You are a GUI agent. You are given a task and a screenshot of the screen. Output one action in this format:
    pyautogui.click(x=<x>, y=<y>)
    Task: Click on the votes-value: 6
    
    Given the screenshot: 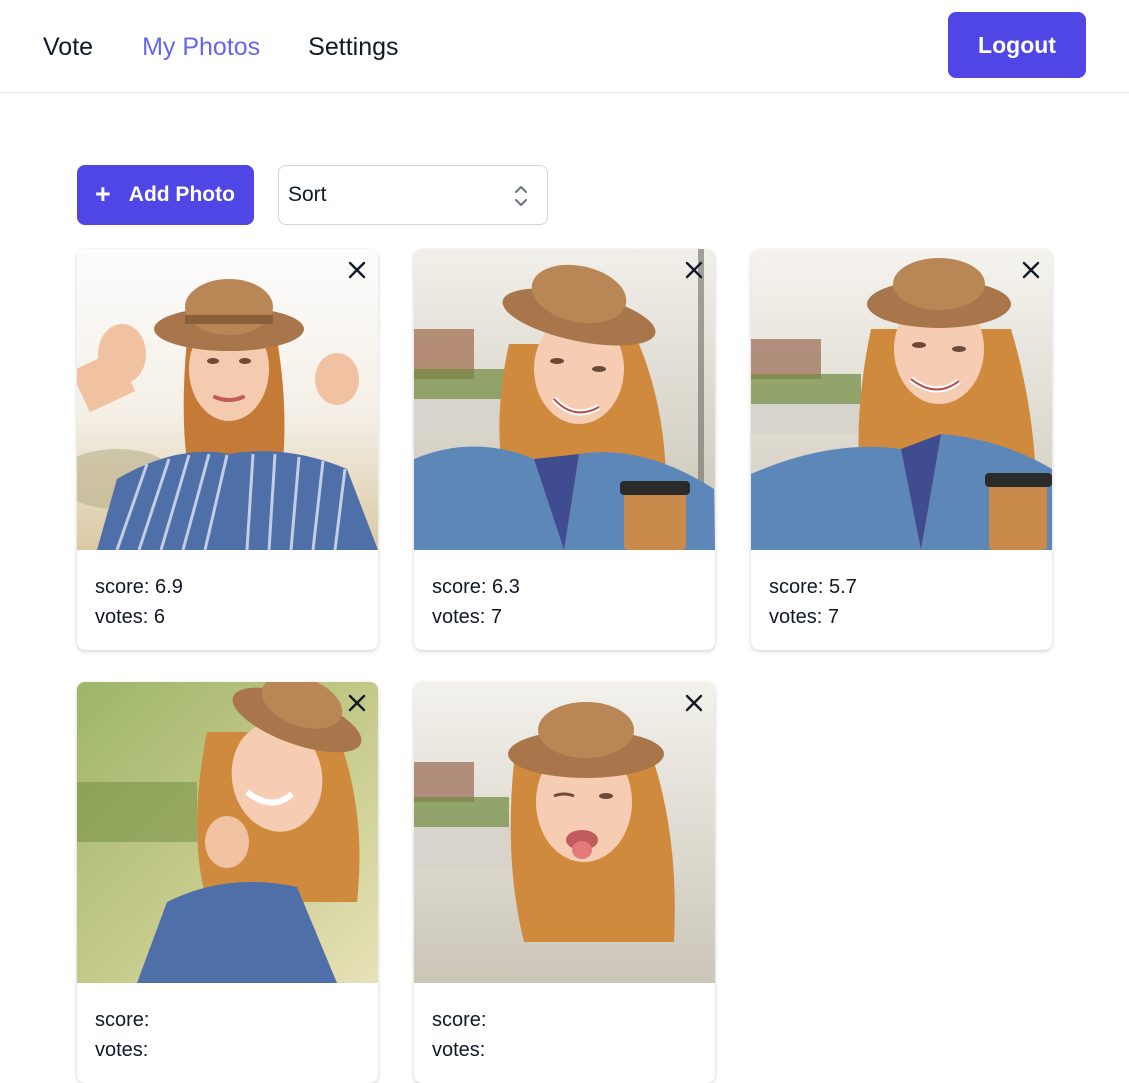 What is the action you would take?
    pyautogui.click(x=159, y=617)
    